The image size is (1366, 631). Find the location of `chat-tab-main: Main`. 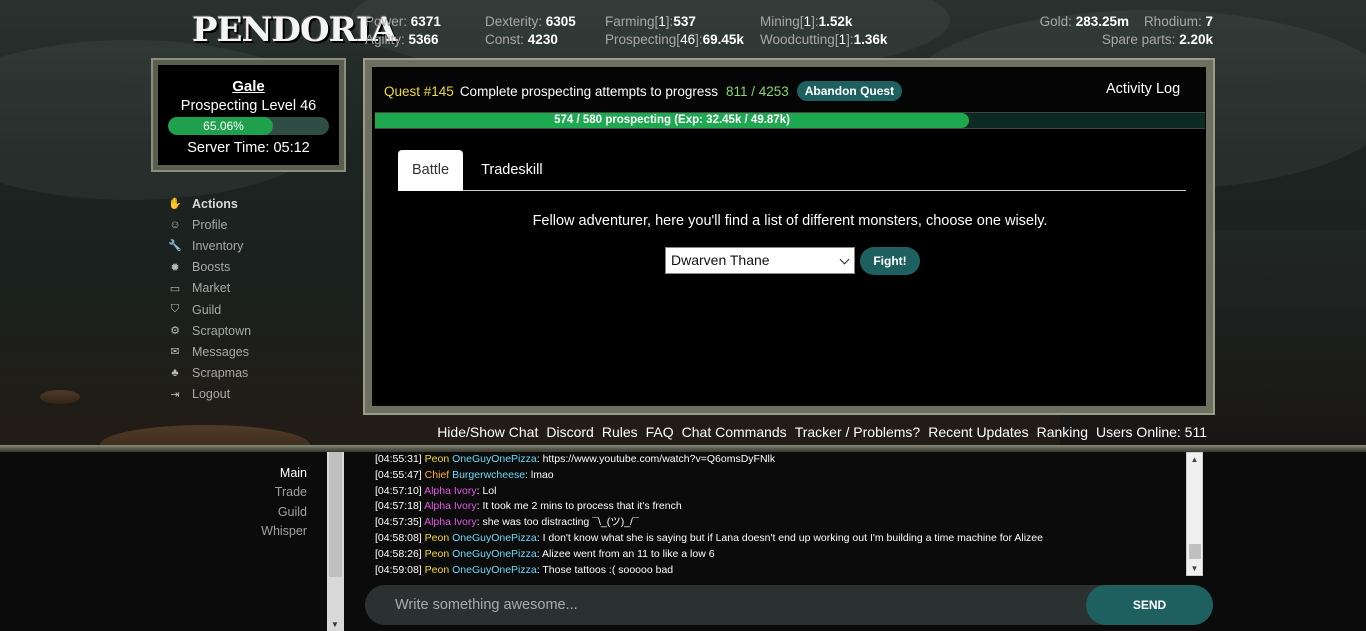

chat-tab-main: Main is located at coordinates (284, 475).